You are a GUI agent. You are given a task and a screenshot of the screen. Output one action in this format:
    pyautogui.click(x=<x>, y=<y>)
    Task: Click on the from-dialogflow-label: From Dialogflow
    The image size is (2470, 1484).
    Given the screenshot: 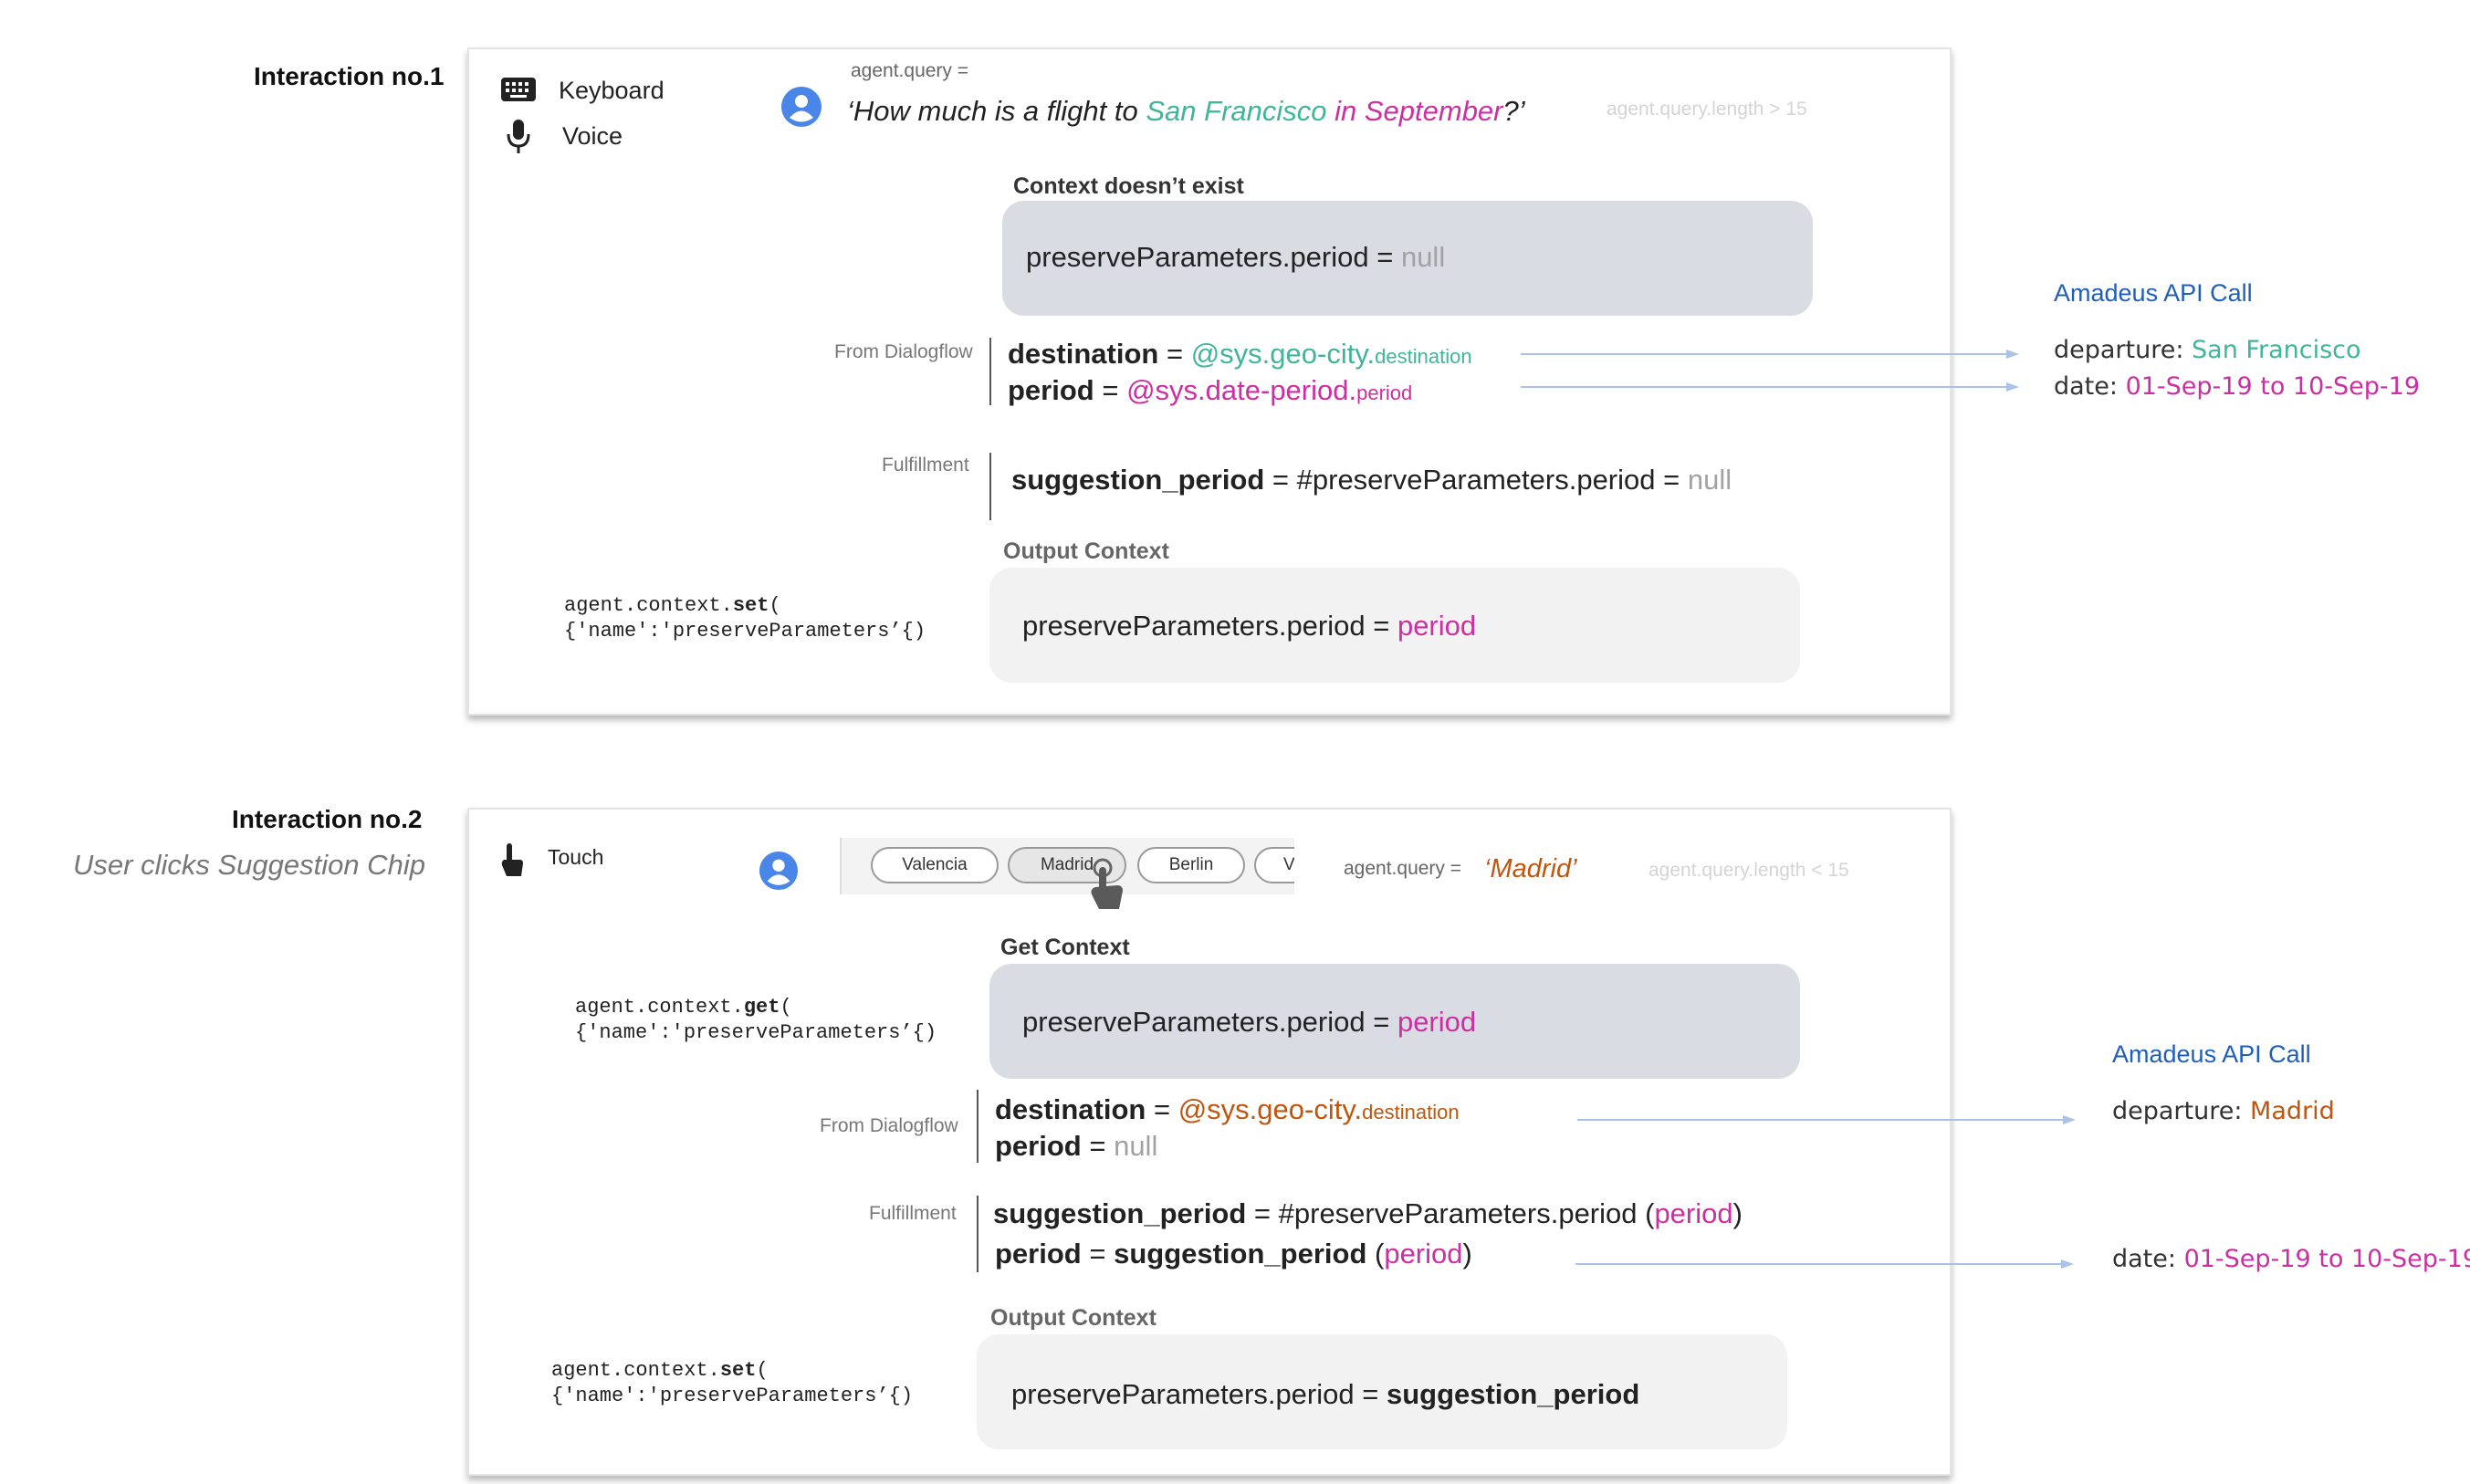 What is the action you would take?
    pyautogui.click(x=904, y=351)
    